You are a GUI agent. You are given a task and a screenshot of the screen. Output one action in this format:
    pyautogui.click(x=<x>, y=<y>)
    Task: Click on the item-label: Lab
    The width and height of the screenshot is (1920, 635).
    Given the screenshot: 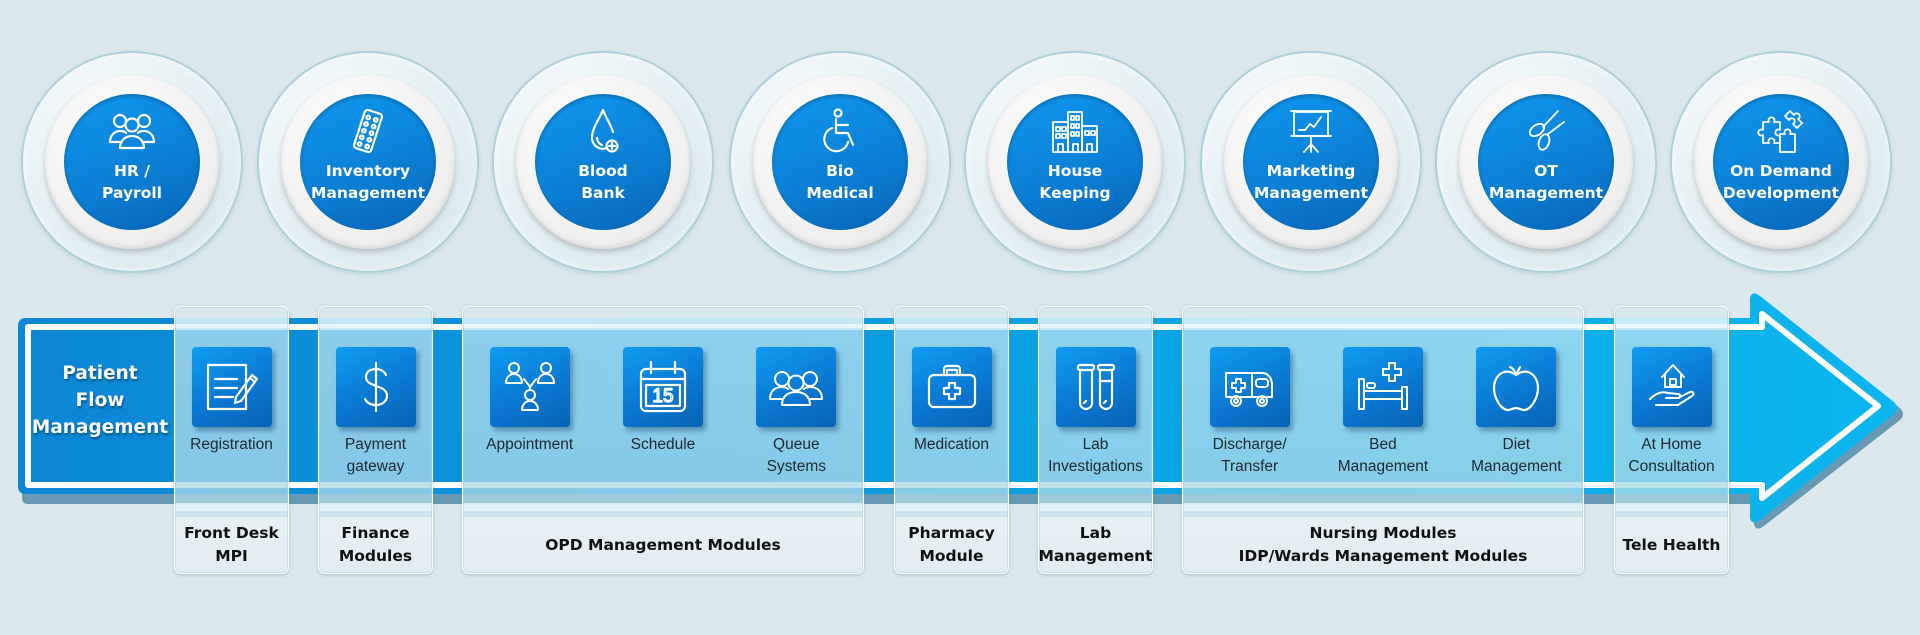 What is the action you would take?
    pyautogui.click(x=1095, y=444)
    